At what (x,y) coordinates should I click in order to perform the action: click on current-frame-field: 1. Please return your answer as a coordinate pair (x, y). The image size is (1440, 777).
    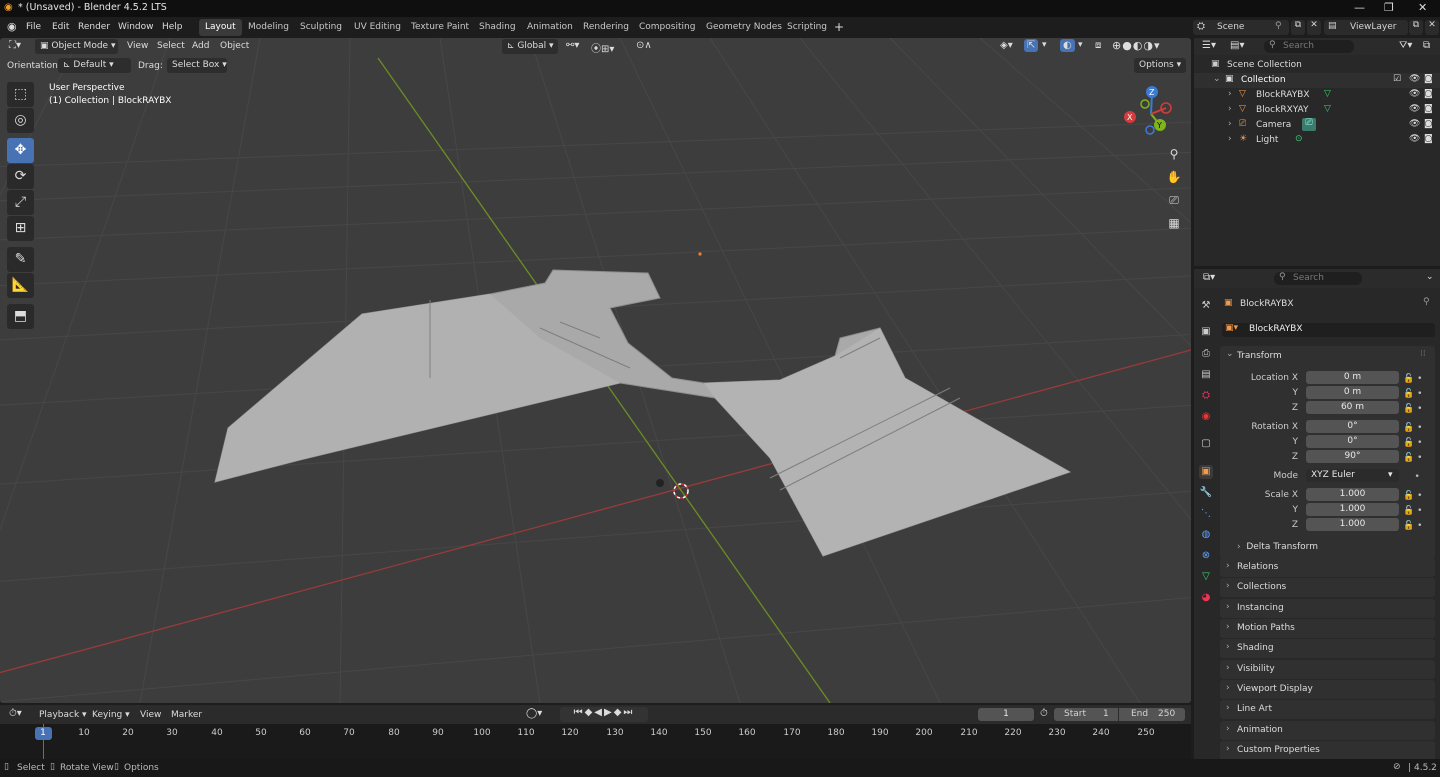
    Looking at the image, I should click on (1006, 714).